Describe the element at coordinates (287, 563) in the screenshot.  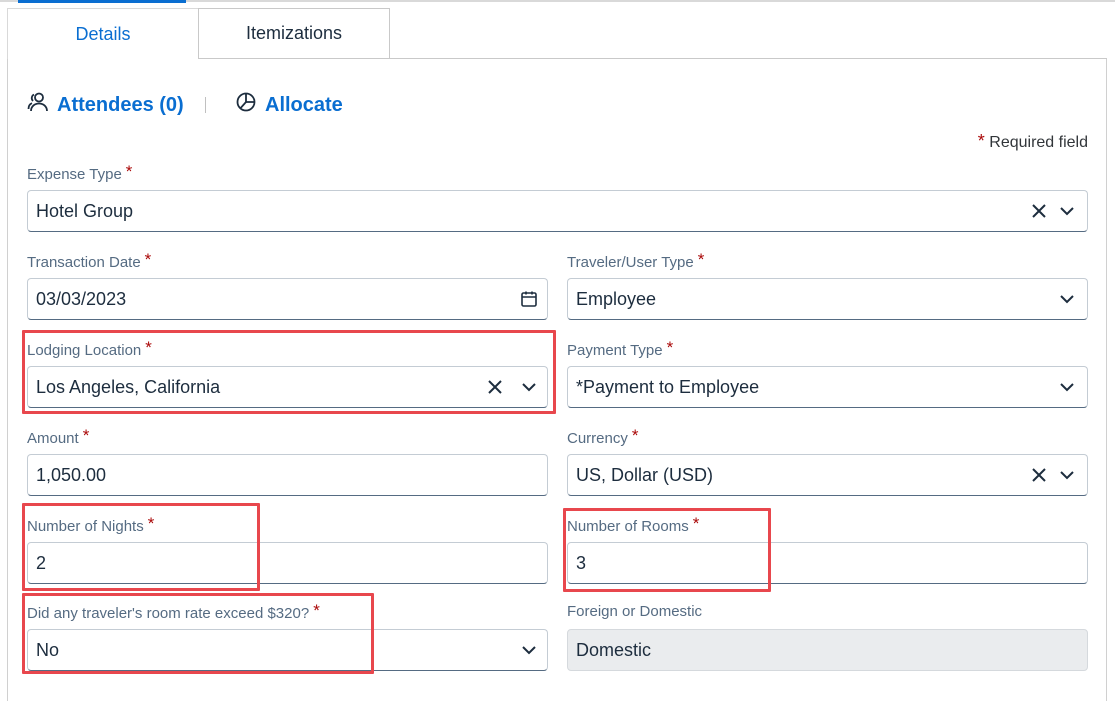
I see `nights-input: 2` at that location.